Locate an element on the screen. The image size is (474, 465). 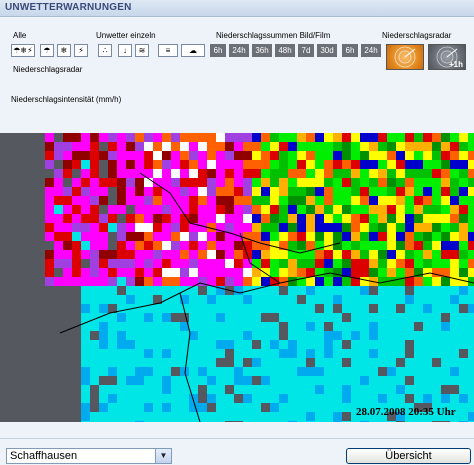
snow-icon: ❄ is located at coordinates (64, 50).